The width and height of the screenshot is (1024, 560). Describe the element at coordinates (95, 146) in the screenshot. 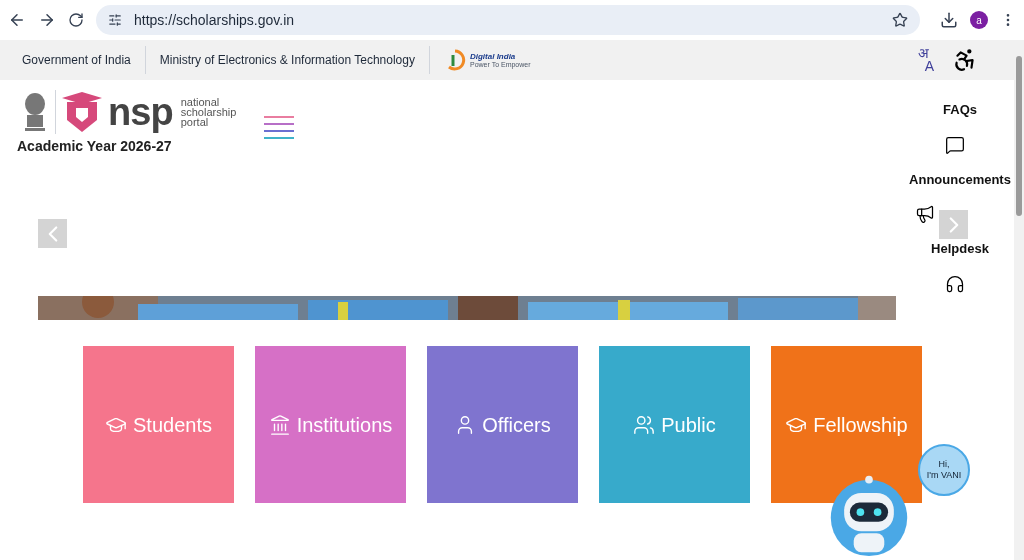

I see `academic-year: Academic Year 2026-27` at that location.